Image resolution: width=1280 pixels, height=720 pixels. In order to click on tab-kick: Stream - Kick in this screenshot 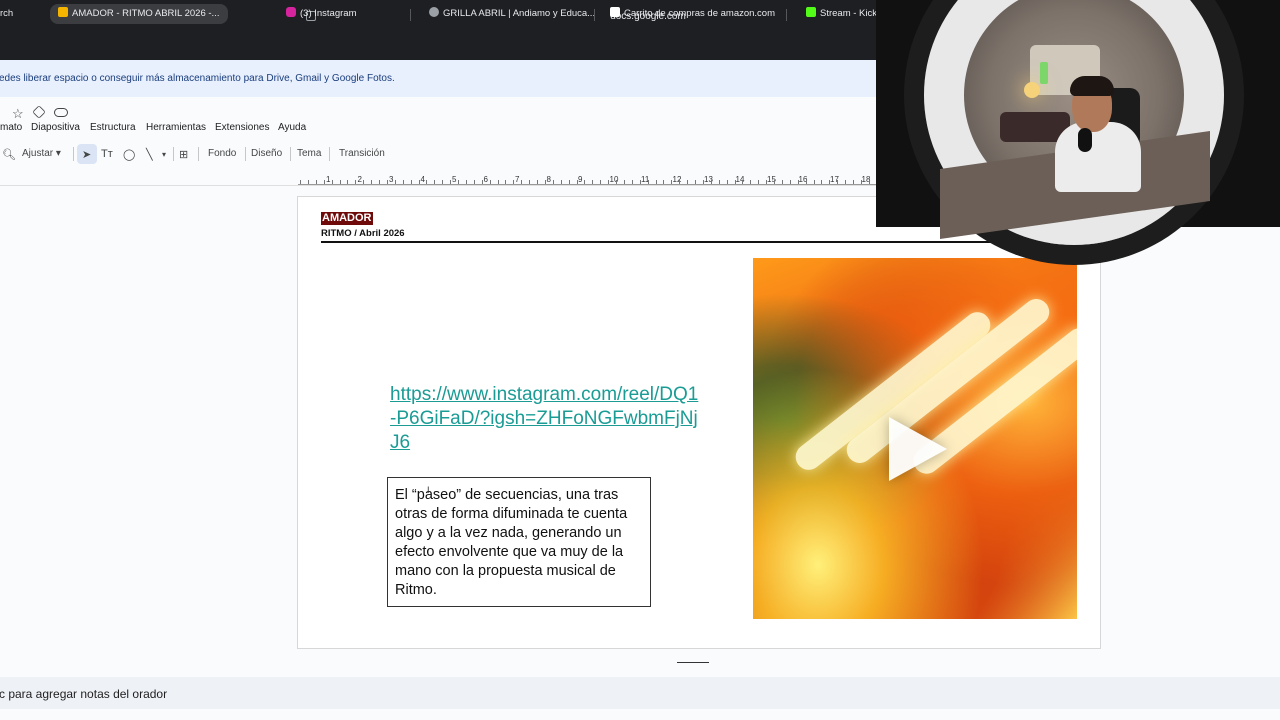, I will do `click(841, 14)`.